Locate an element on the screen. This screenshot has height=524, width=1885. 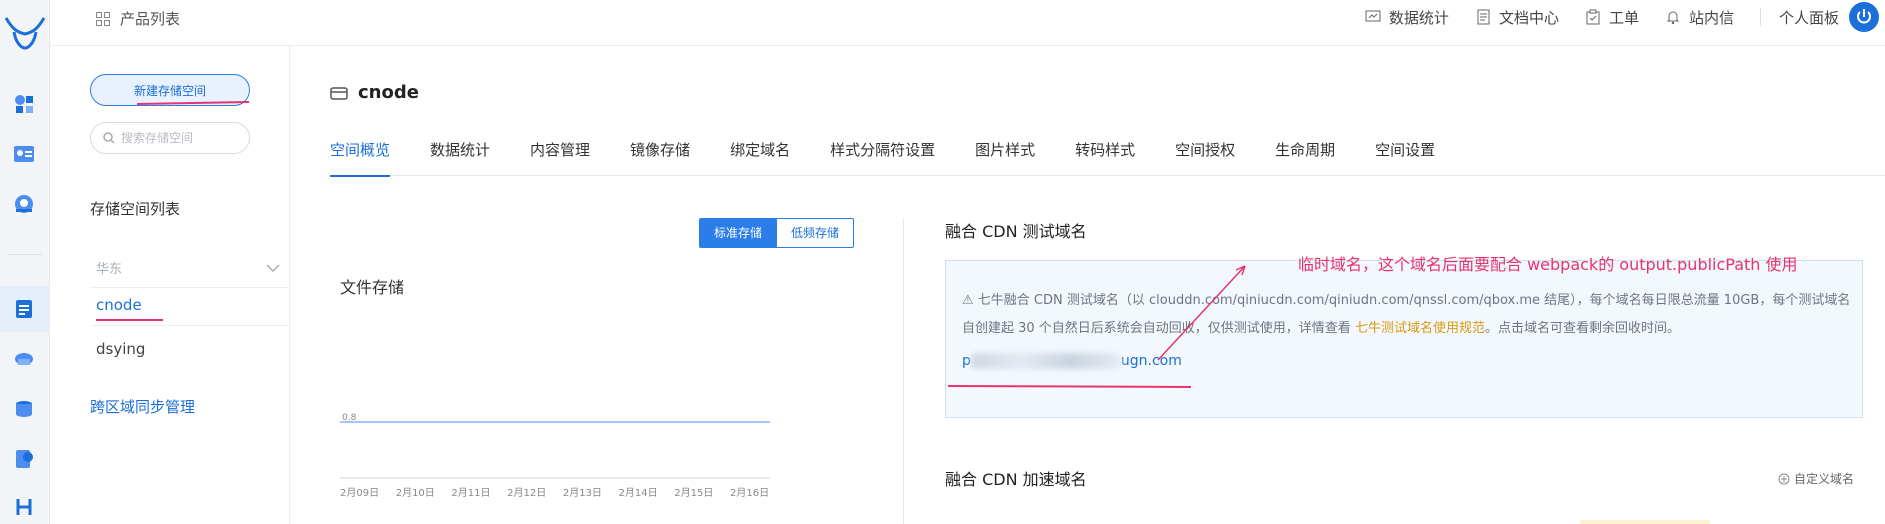
nav-docs: 文档中心 is located at coordinates (1517, 17).